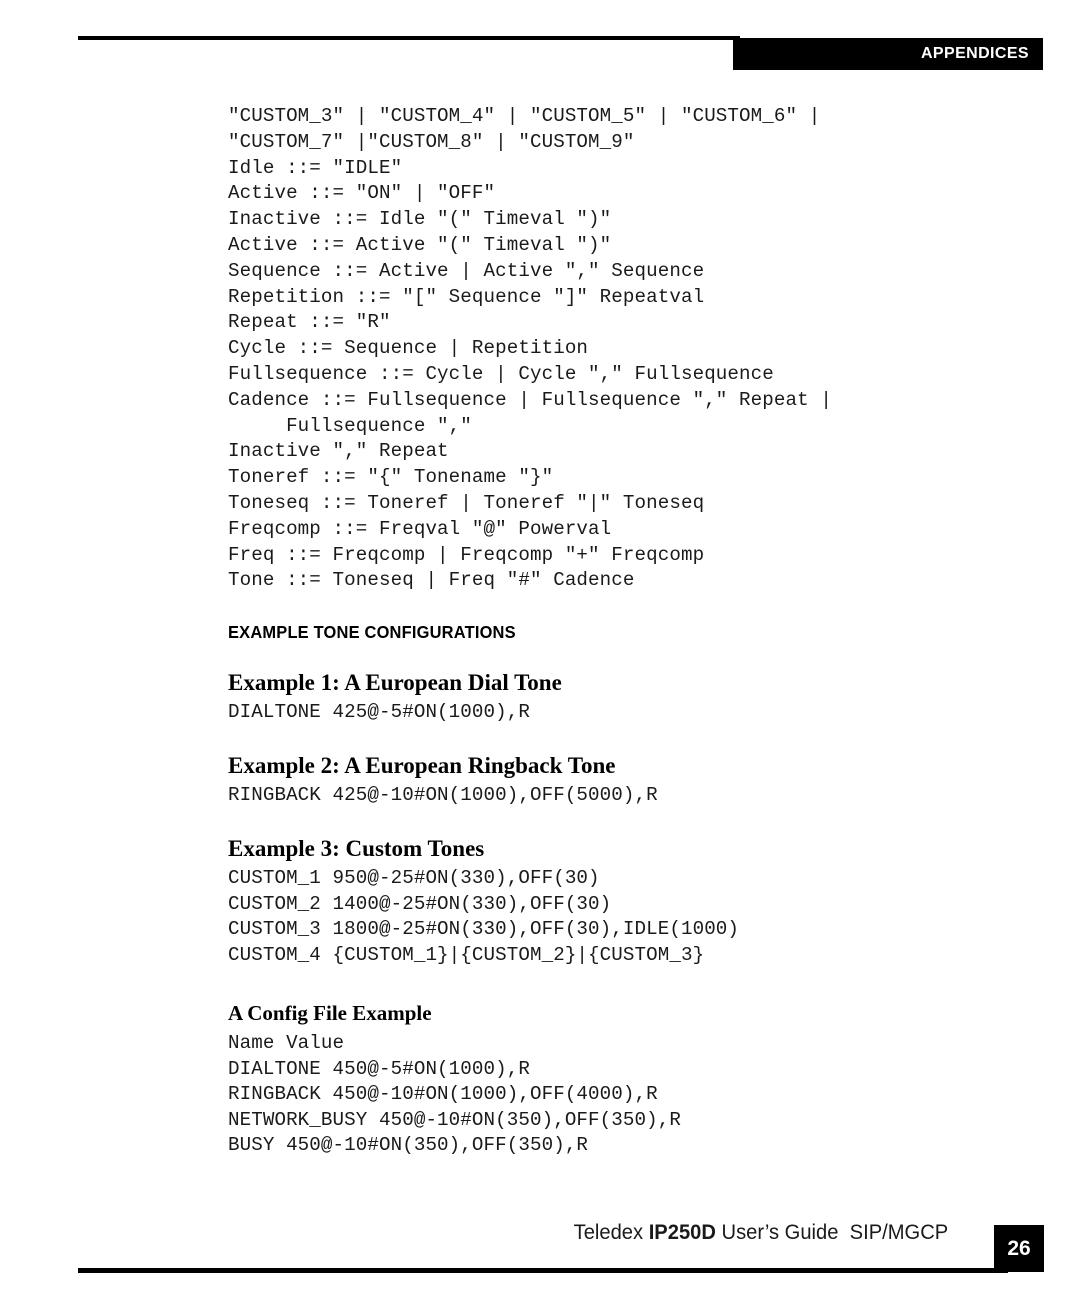 Image resolution: width=1080 pixels, height=1311 pixels. Describe the element at coordinates (540, 1263) in the screenshot. I see `page-footer: Teledex IP250D User’s Guide SIP/MGCP` at that location.